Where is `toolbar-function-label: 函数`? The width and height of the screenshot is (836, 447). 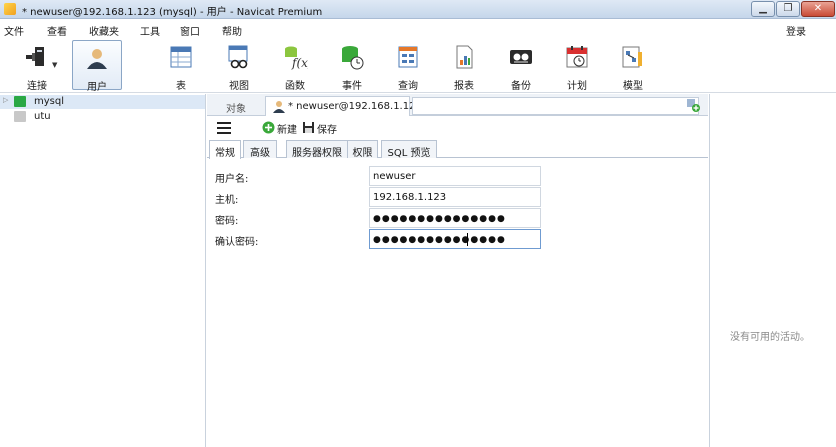
toolbar-function-label: 函数 is located at coordinates (295, 86).